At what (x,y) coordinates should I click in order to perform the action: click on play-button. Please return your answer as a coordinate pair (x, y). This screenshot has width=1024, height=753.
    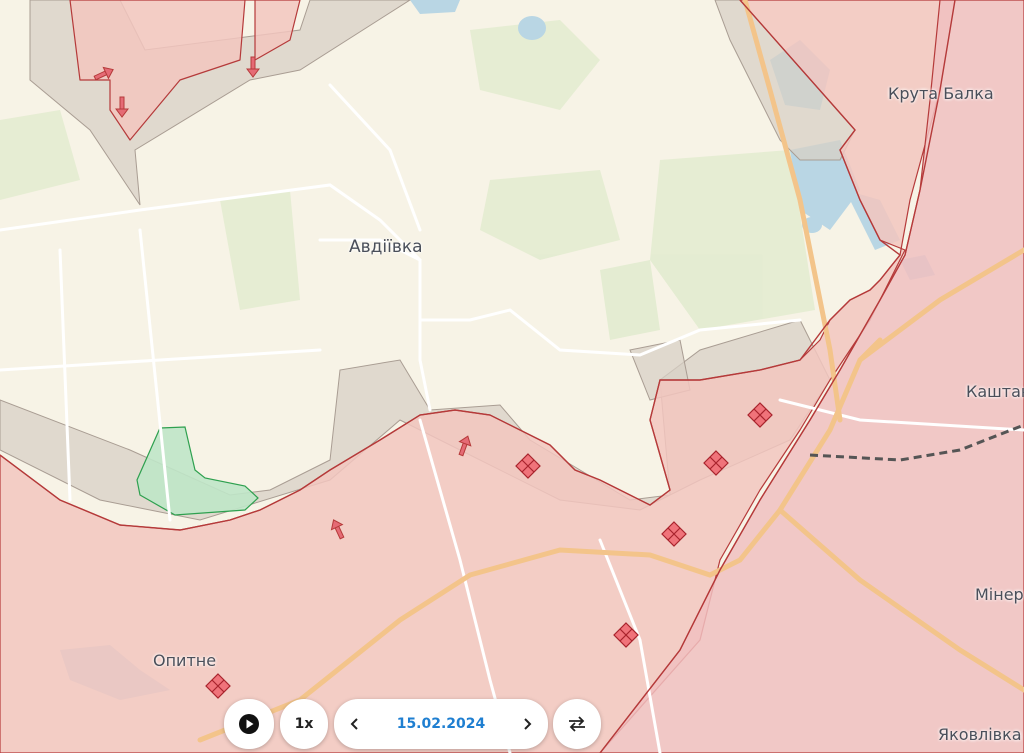
    Looking at the image, I should click on (249, 724).